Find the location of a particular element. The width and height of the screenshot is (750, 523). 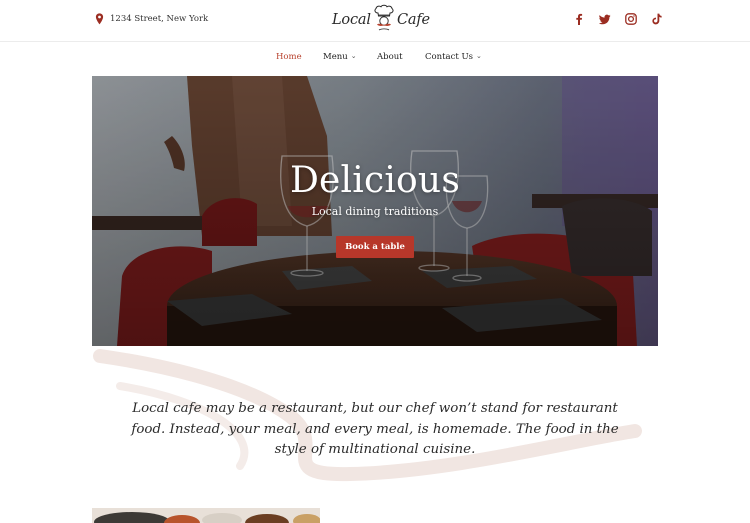

hero-subtitle: Local dining traditions is located at coordinates (375, 211).